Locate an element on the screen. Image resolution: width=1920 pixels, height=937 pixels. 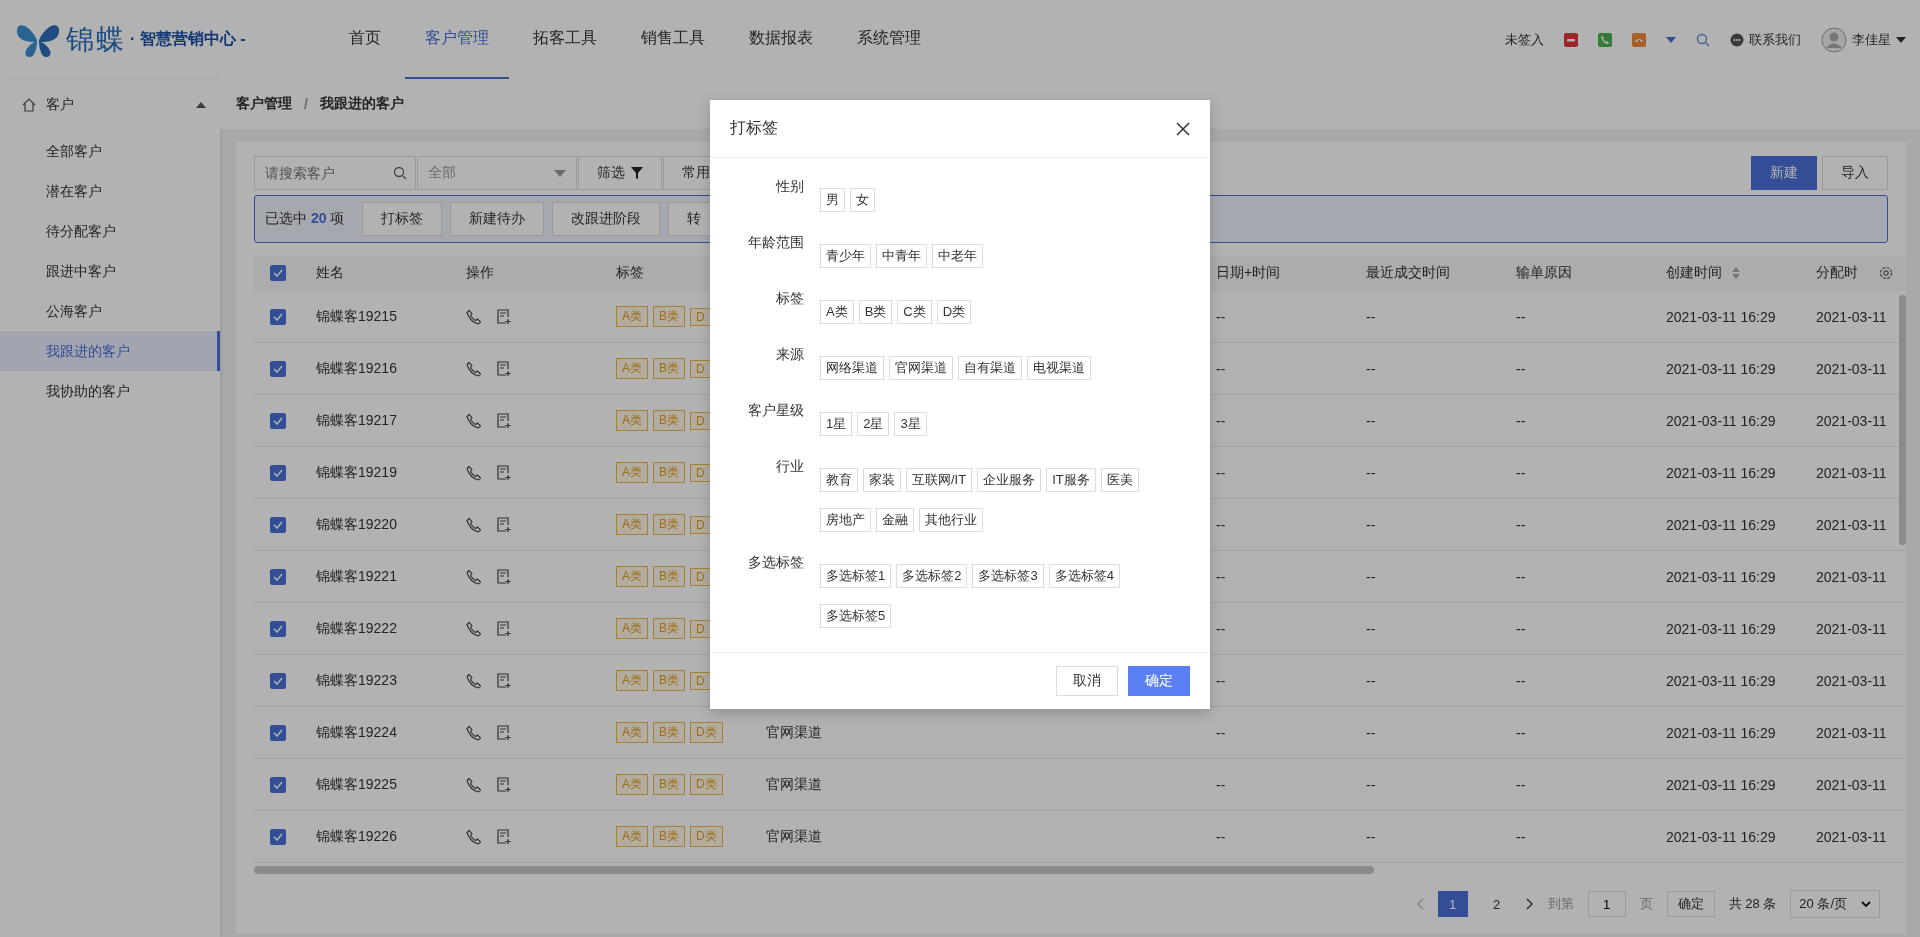
tag-option: 多选标签4 is located at coordinates (1084, 576).